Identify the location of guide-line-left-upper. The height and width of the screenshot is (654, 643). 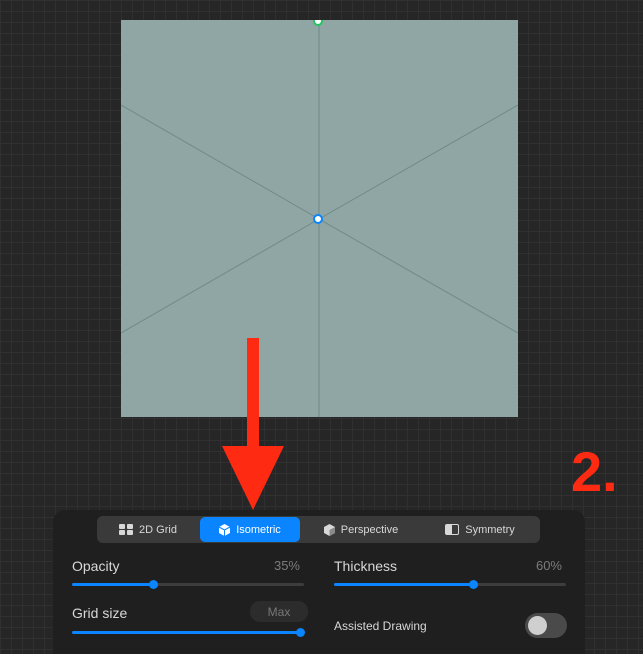
(220, 162).